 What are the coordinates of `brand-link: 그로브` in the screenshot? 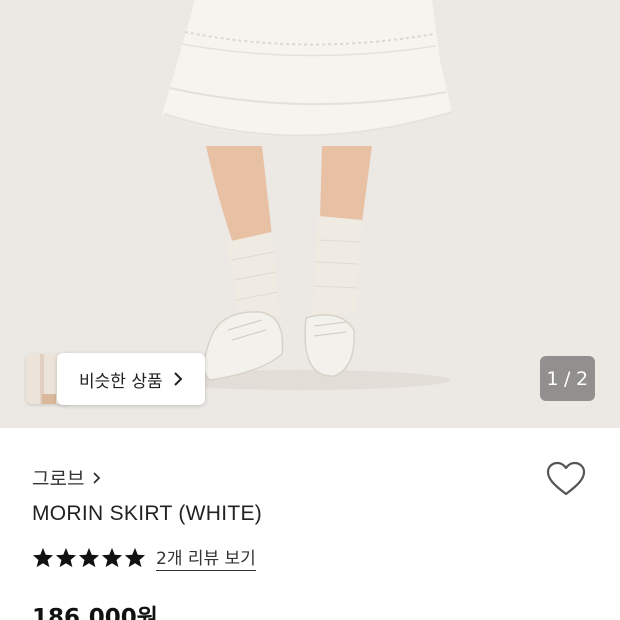 It's located at (66, 477).